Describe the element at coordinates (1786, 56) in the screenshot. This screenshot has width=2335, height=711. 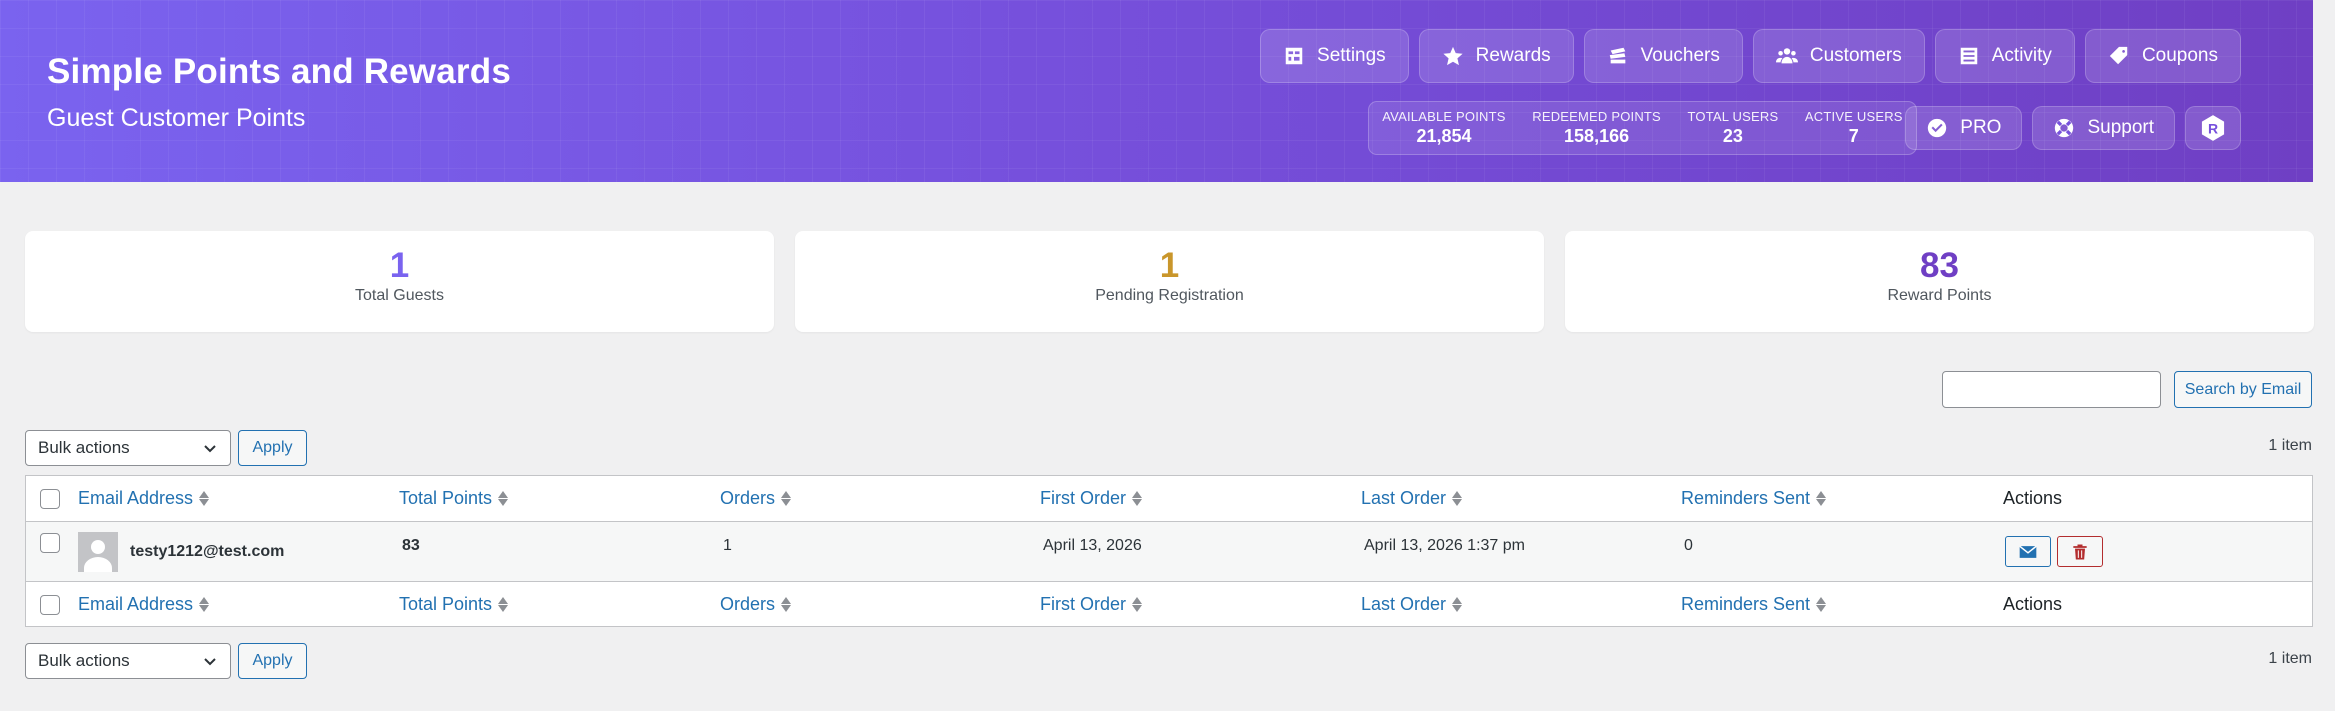
I see `users-icon` at that location.